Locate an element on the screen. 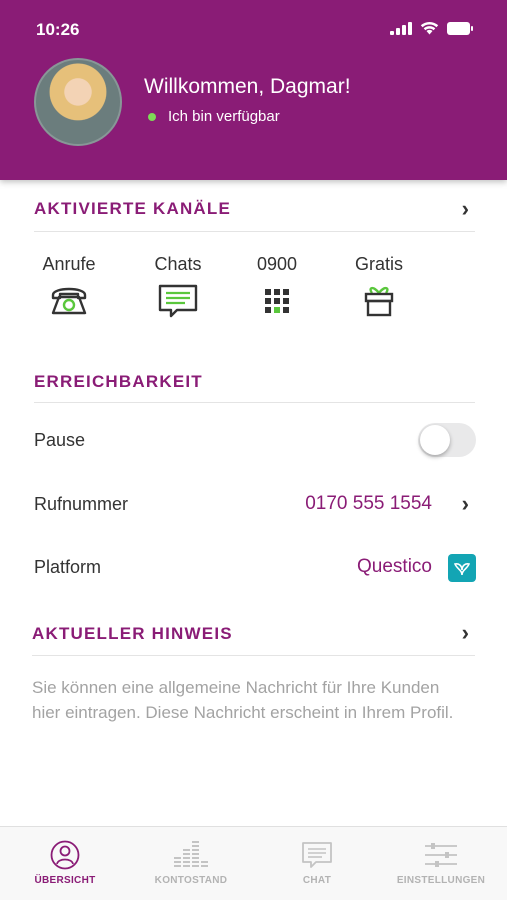  avatar is located at coordinates (78, 102).